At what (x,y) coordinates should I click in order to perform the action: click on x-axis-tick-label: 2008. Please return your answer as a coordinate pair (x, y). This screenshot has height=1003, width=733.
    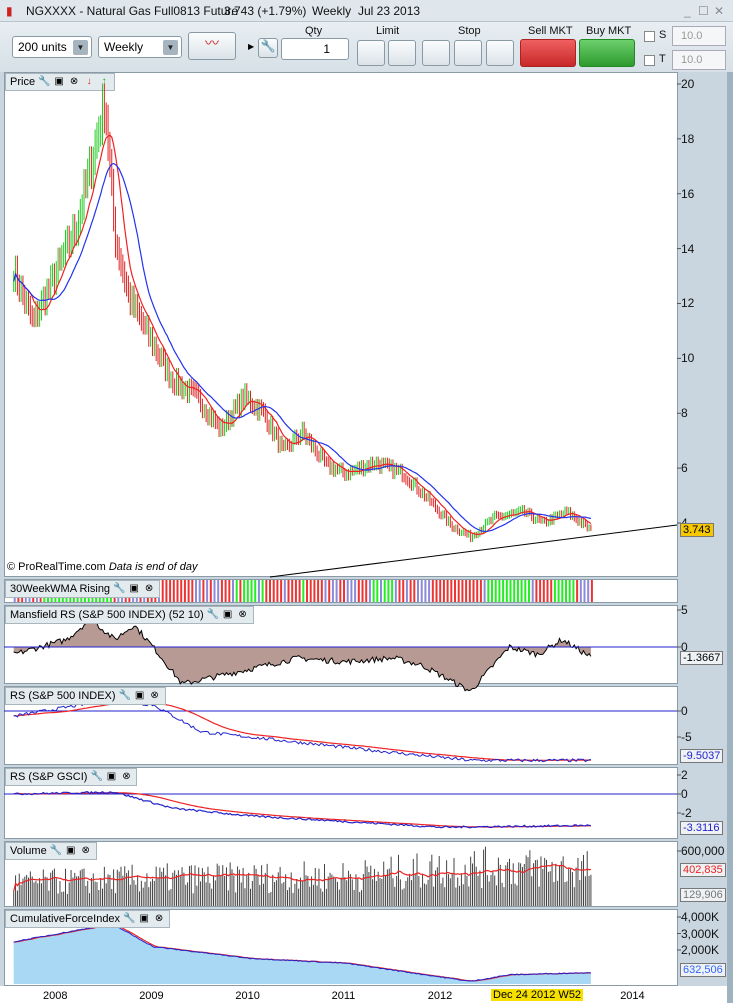
    Looking at the image, I should click on (55, 996).